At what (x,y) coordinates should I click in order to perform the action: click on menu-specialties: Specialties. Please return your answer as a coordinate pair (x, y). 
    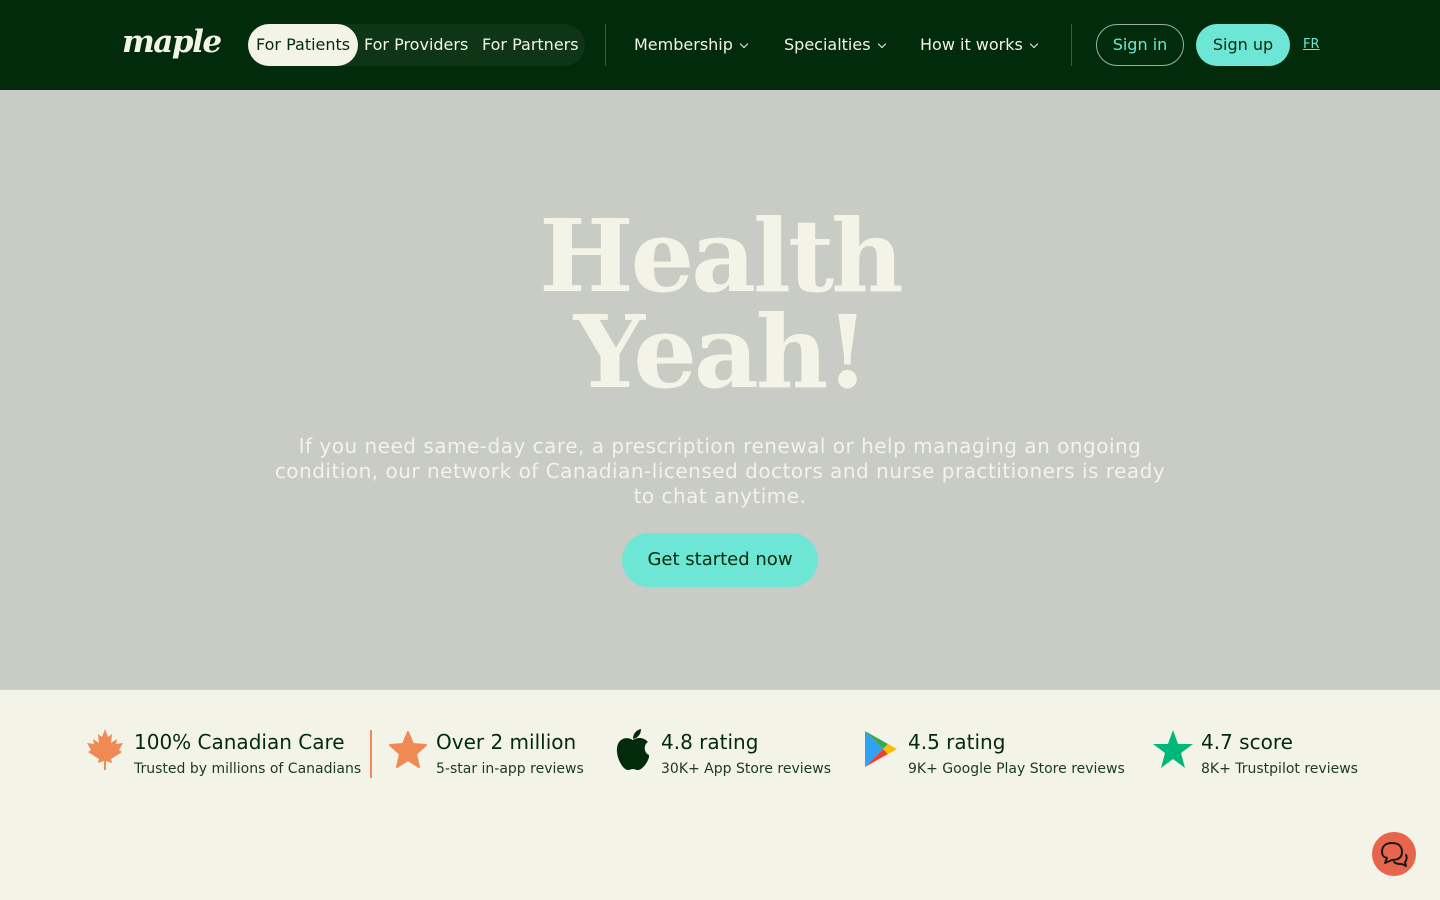
    Looking at the image, I should click on (835, 45).